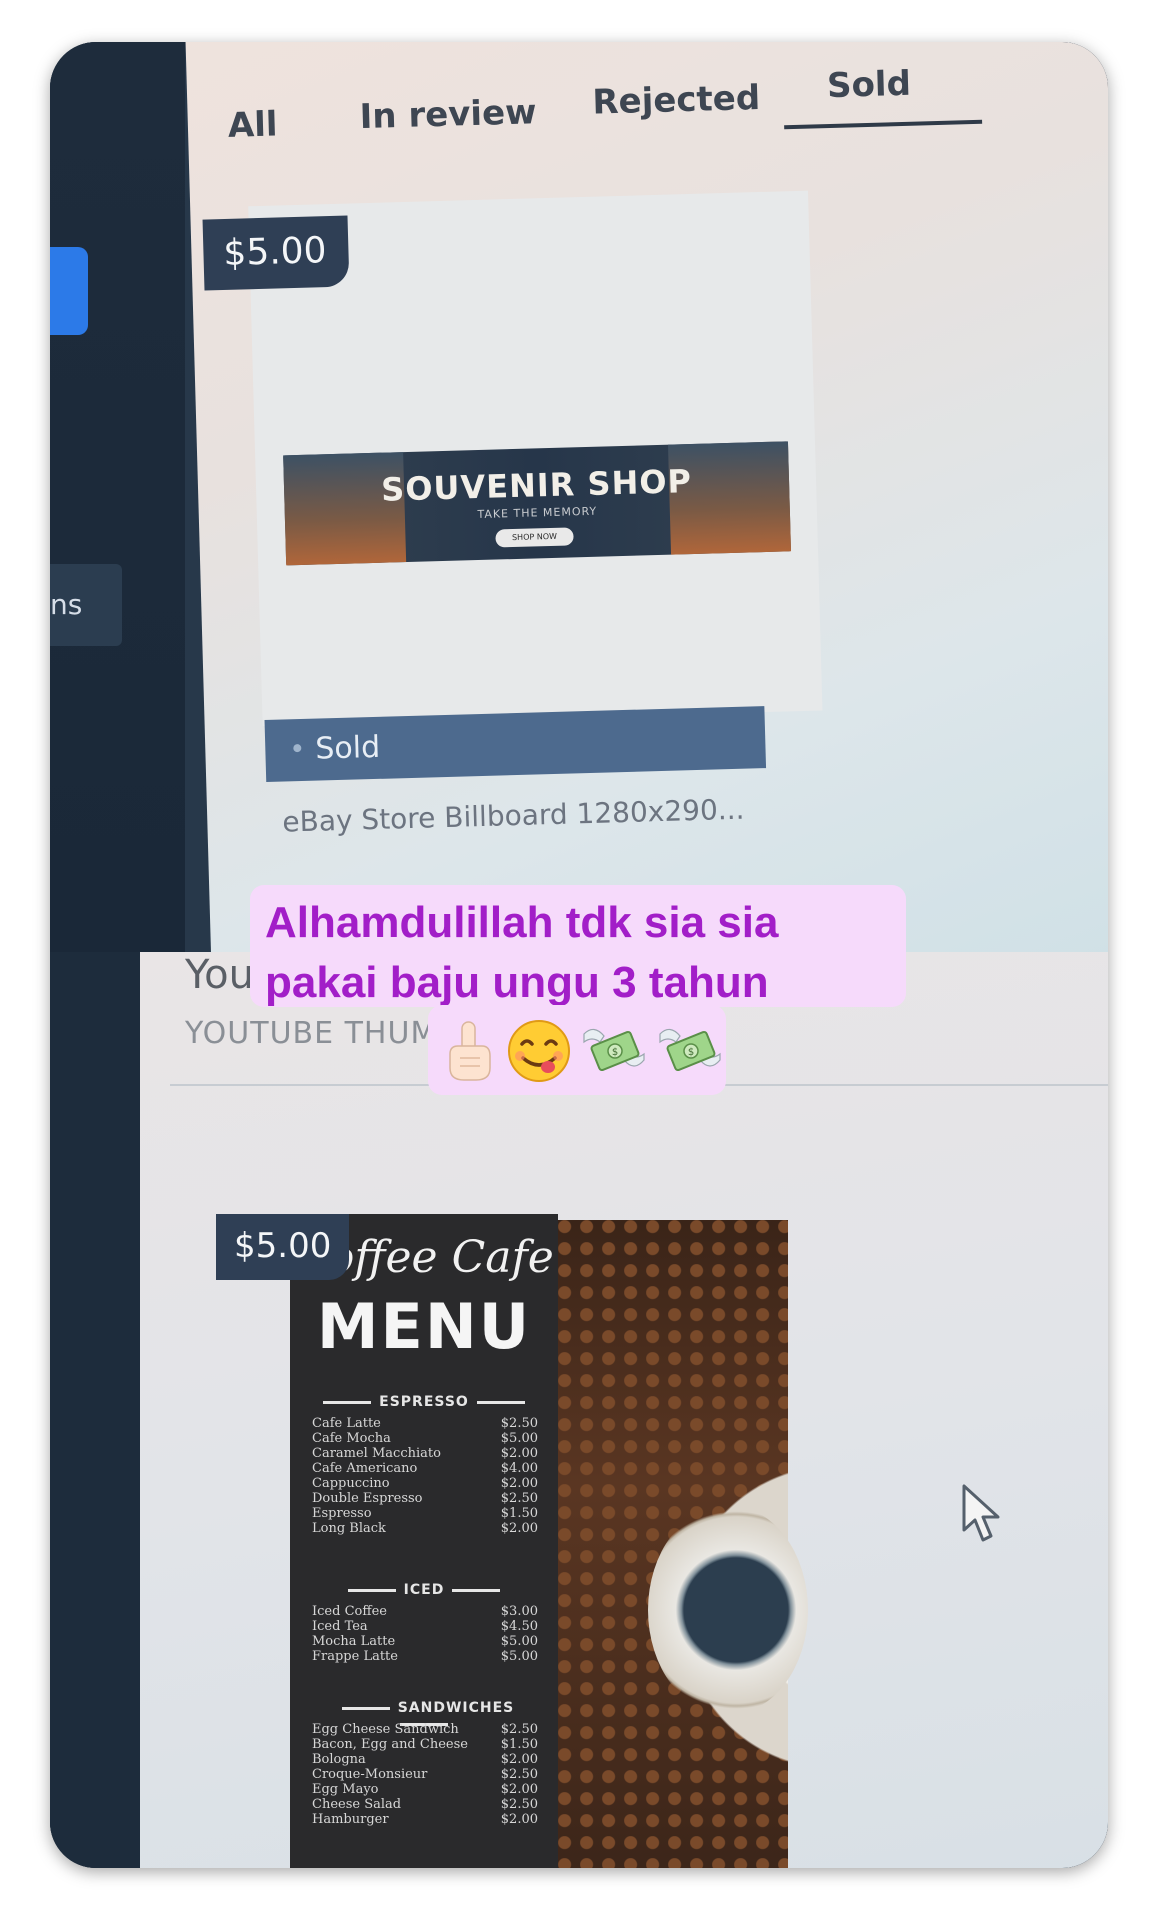 Image resolution: width=1155 pixels, height=1920 pixels. I want to click on menu-row: Croque-Monsieur $2.50, so click(425, 1774).